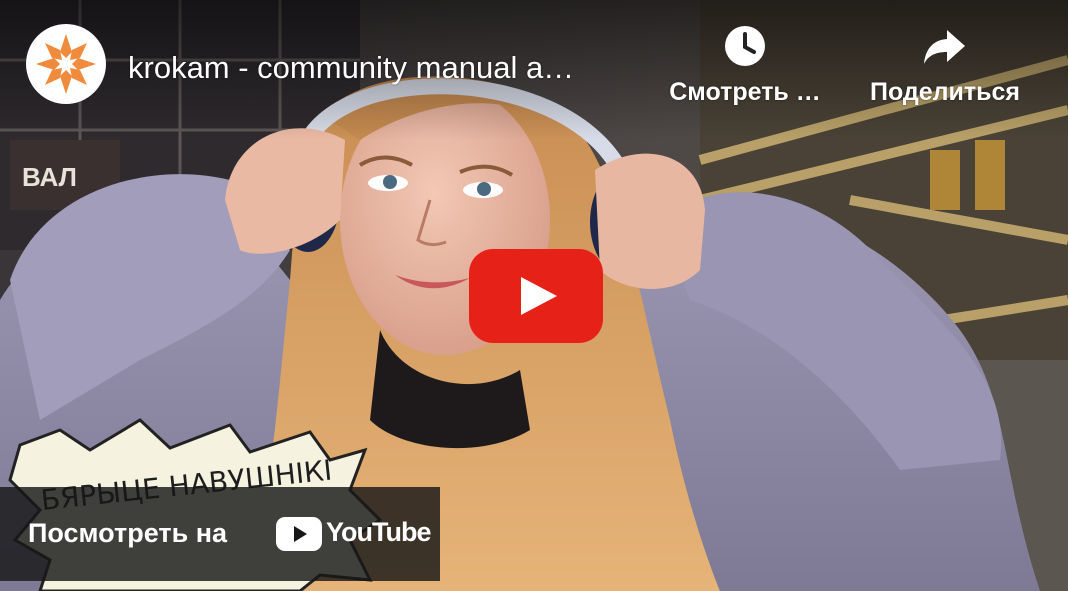  Describe the element at coordinates (49, 177) in the screenshot. I see `svg-text: ВАЛ` at that location.